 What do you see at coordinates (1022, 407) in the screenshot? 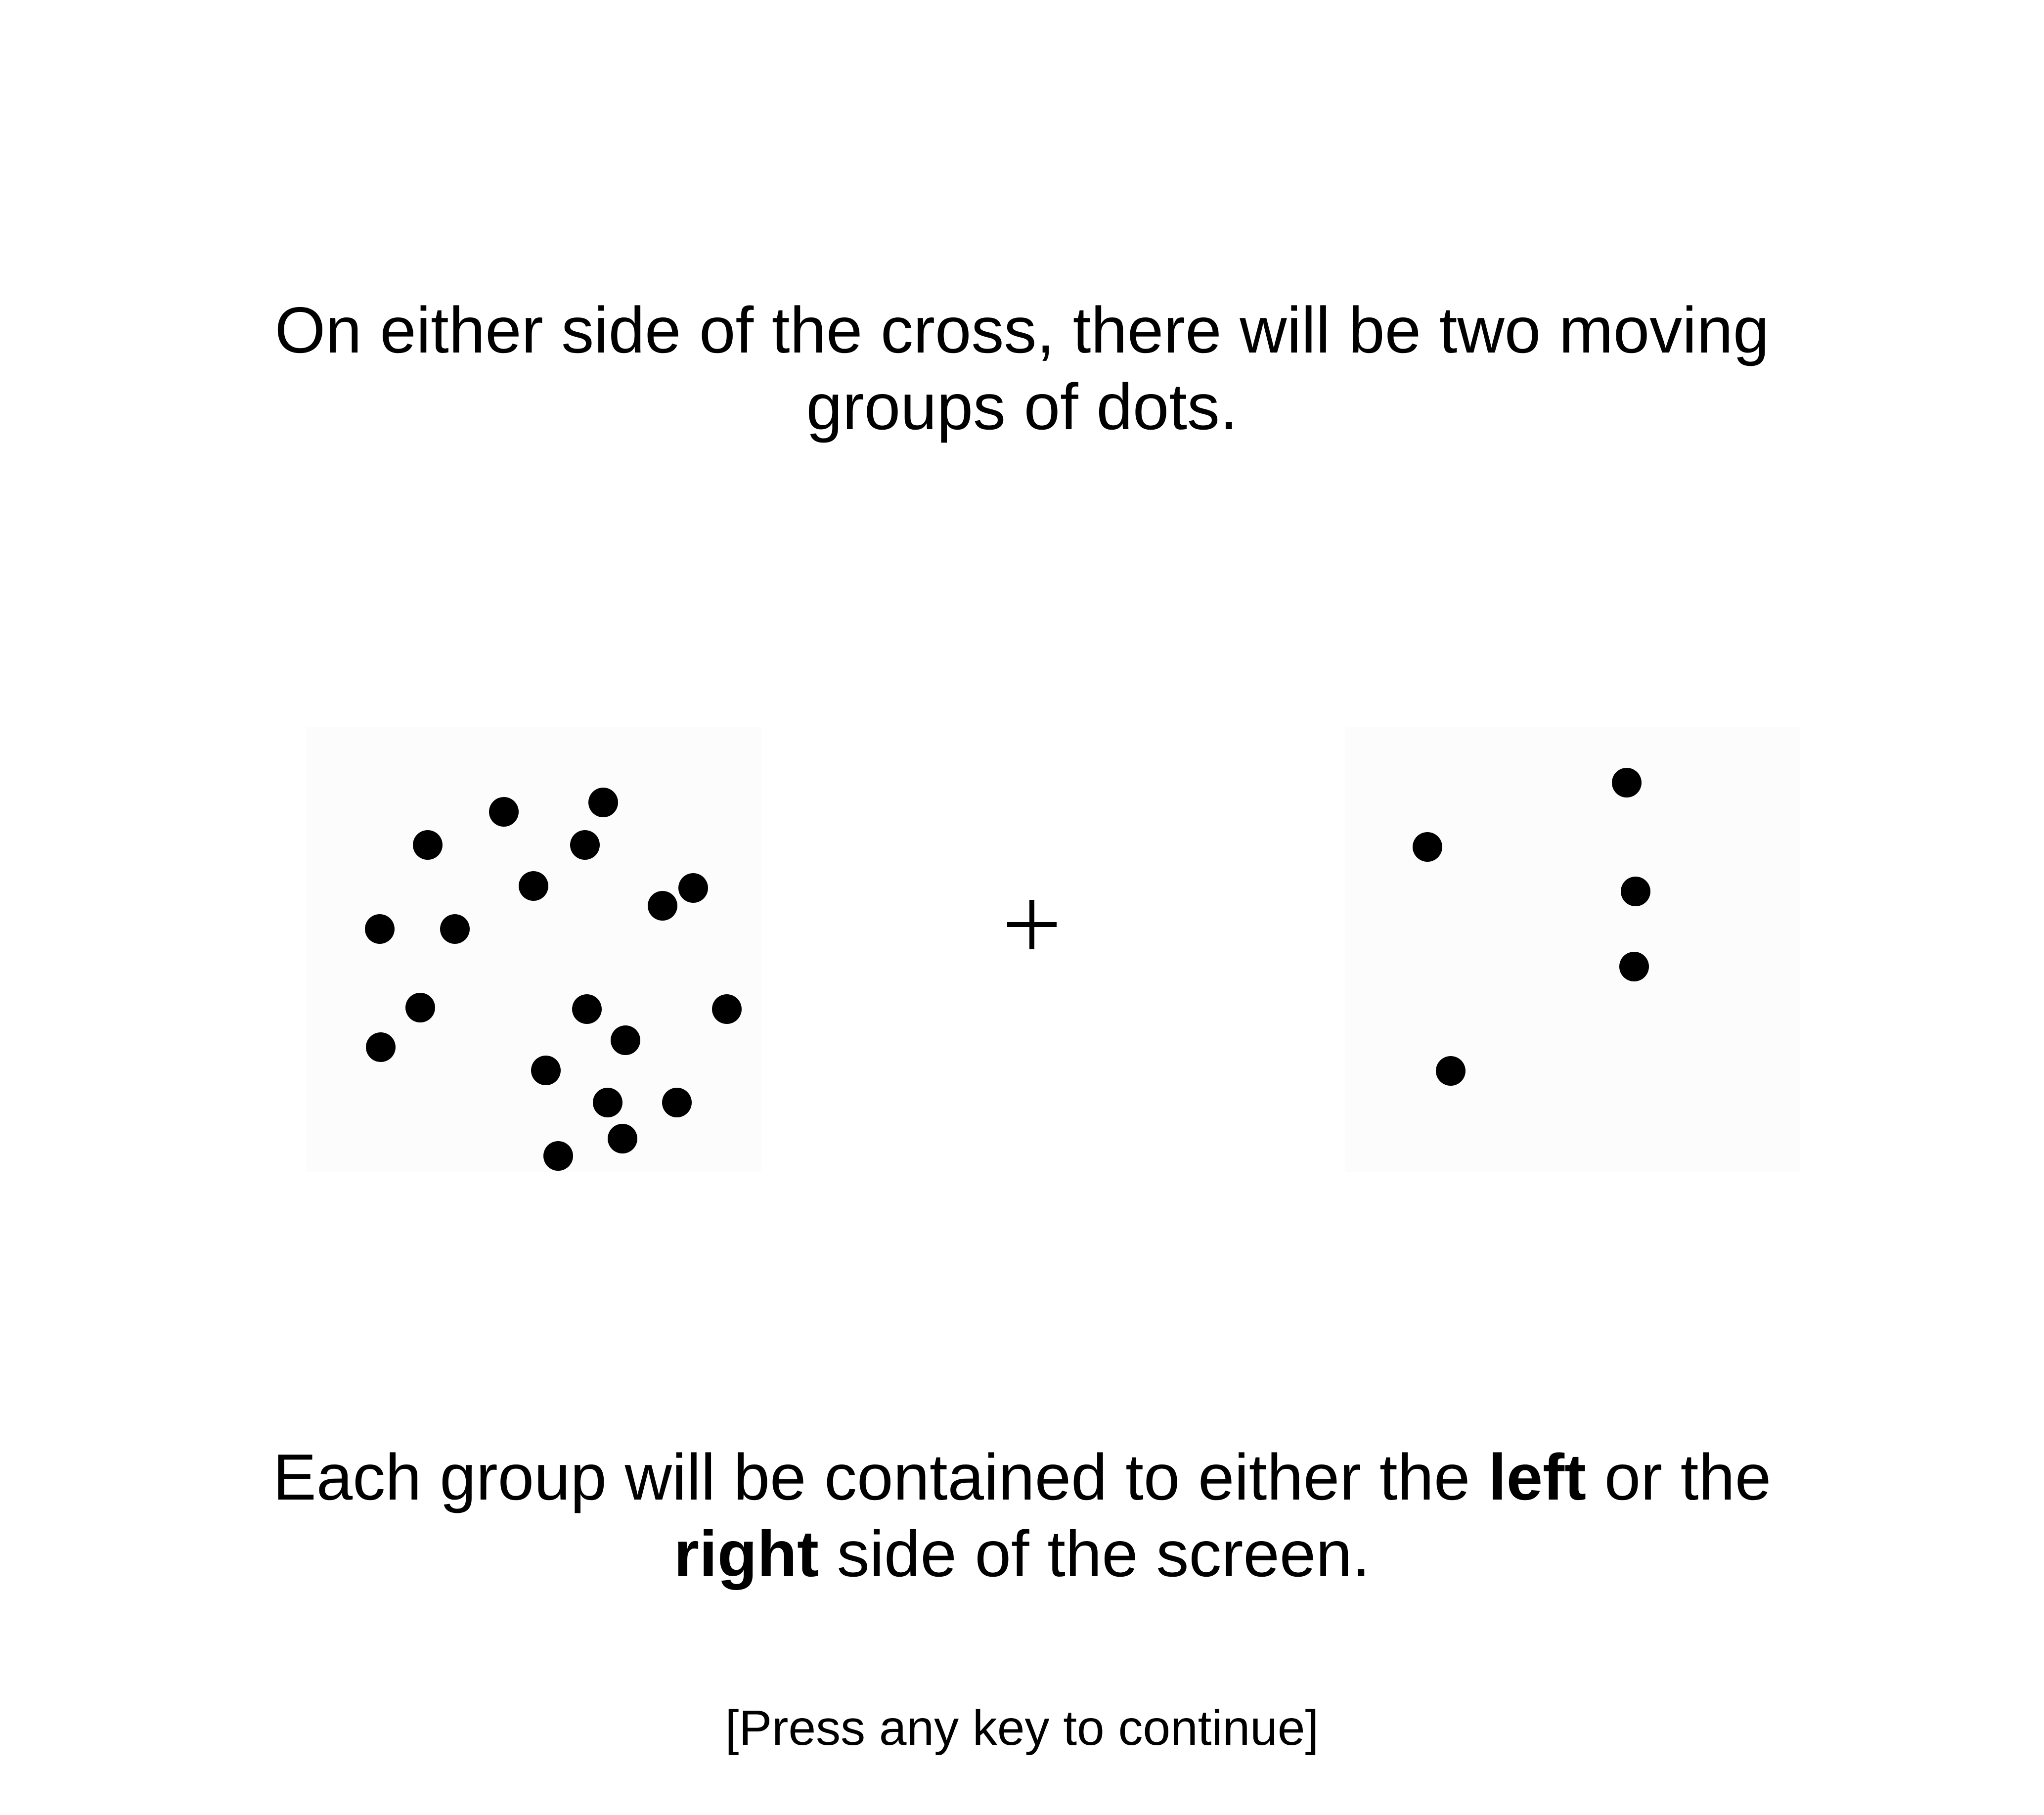
I see `instruction-top-line2: groups of dots.` at bounding box center [1022, 407].